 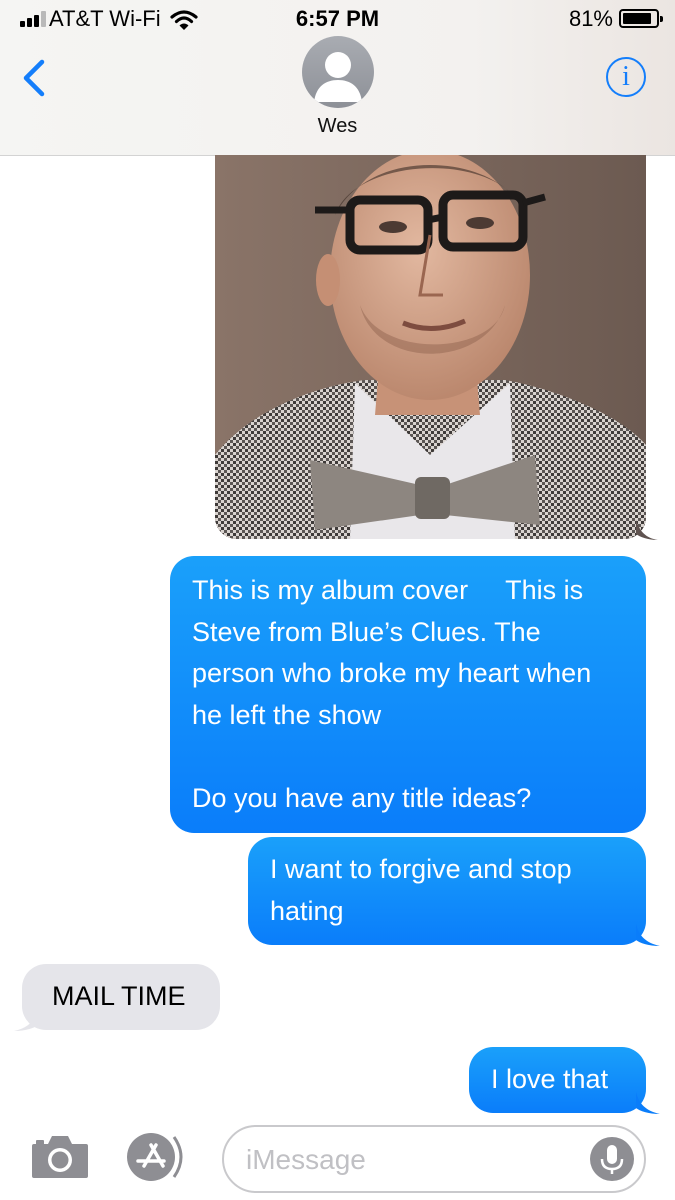 What do you see at coordinates (60, 1156) in the screenshot?
I see `camera-icon` at bounding box center [60, 1156].